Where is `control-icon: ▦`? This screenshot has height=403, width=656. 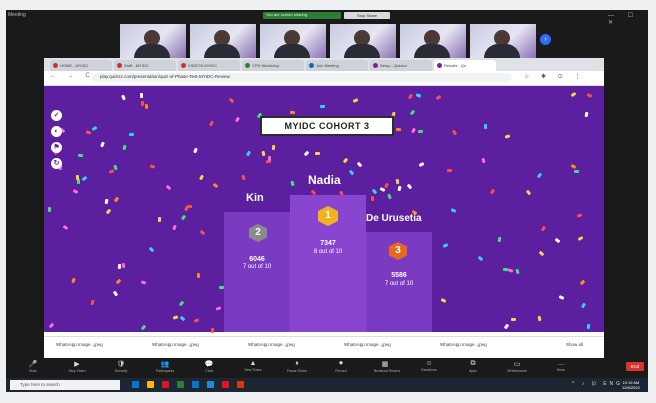 control-icon: ▦ is located at coordinates (385, 364).